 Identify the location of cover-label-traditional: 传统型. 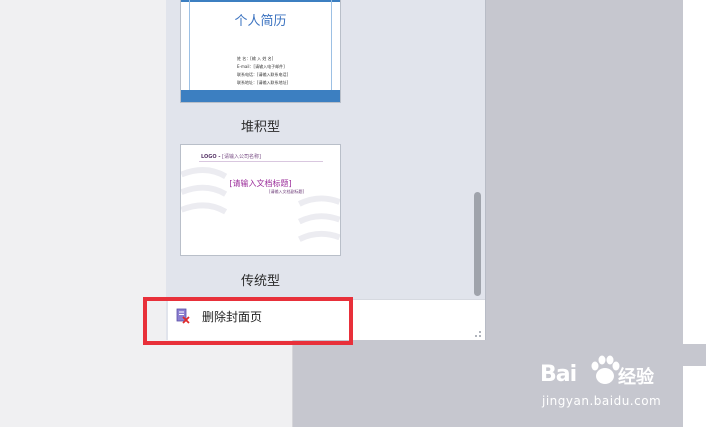
(260, 279).